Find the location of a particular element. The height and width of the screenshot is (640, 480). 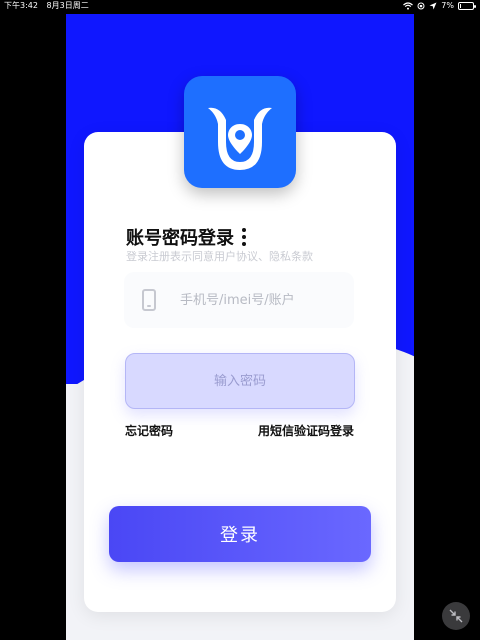

status-bar-right: 7% is located at coordinates (439, 6).